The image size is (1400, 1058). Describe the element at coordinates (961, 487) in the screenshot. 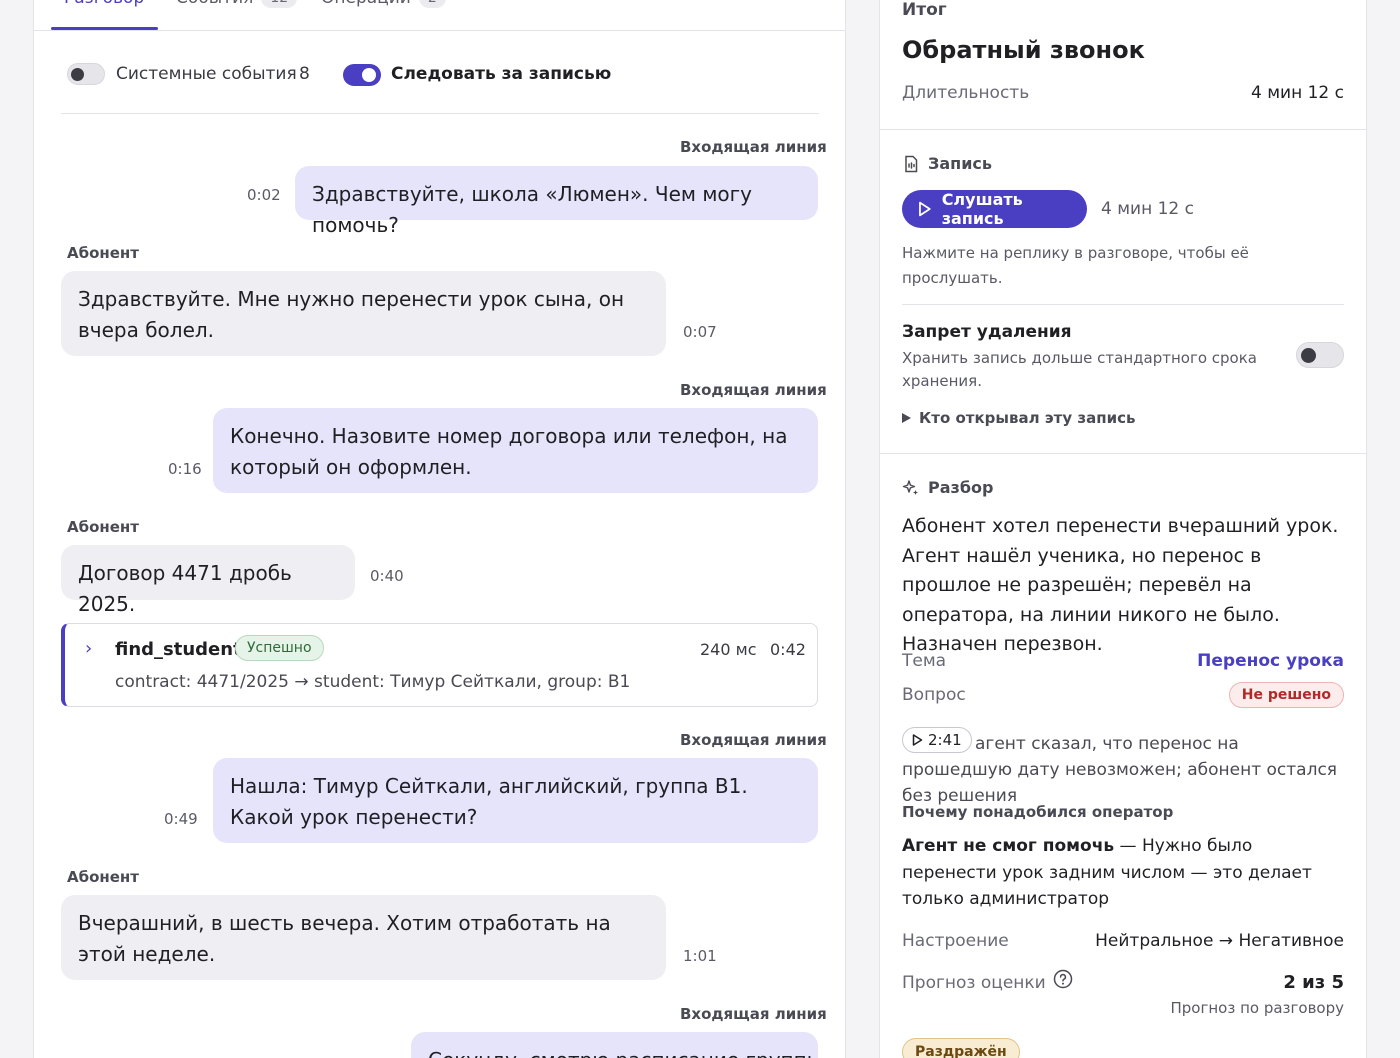

I see `analysis-title: Разбор` at that location.